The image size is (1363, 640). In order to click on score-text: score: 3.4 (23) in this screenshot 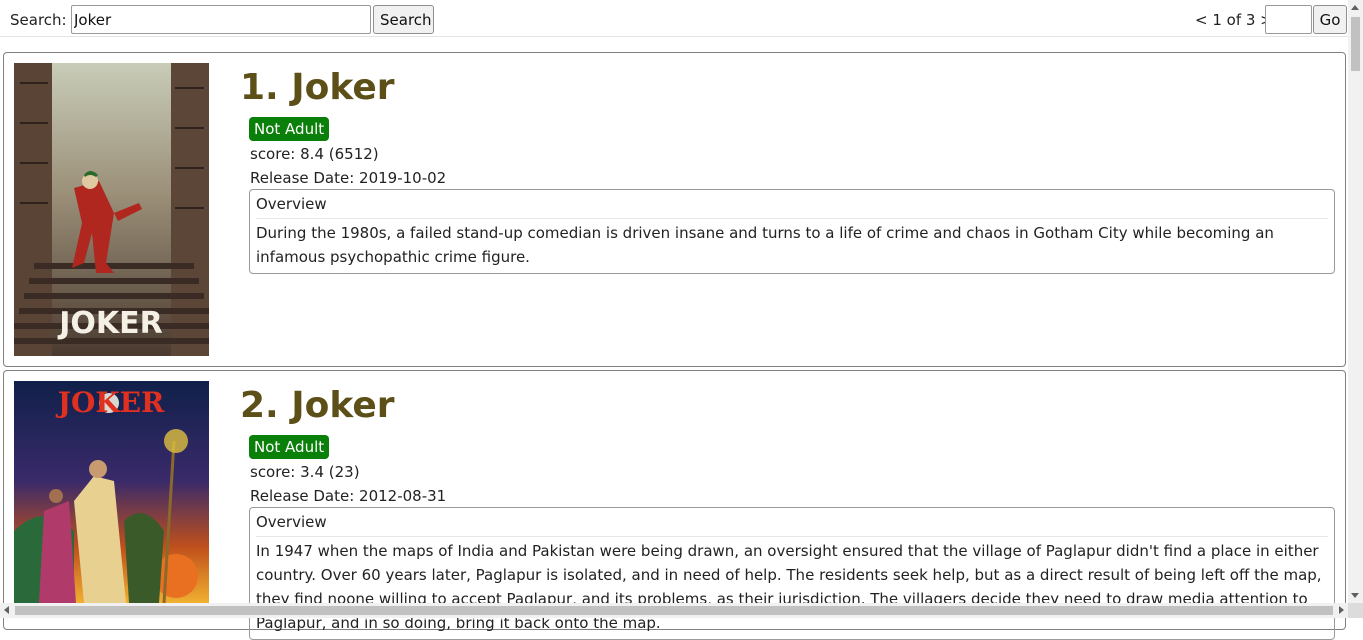, I will do `click(305, 472)`.